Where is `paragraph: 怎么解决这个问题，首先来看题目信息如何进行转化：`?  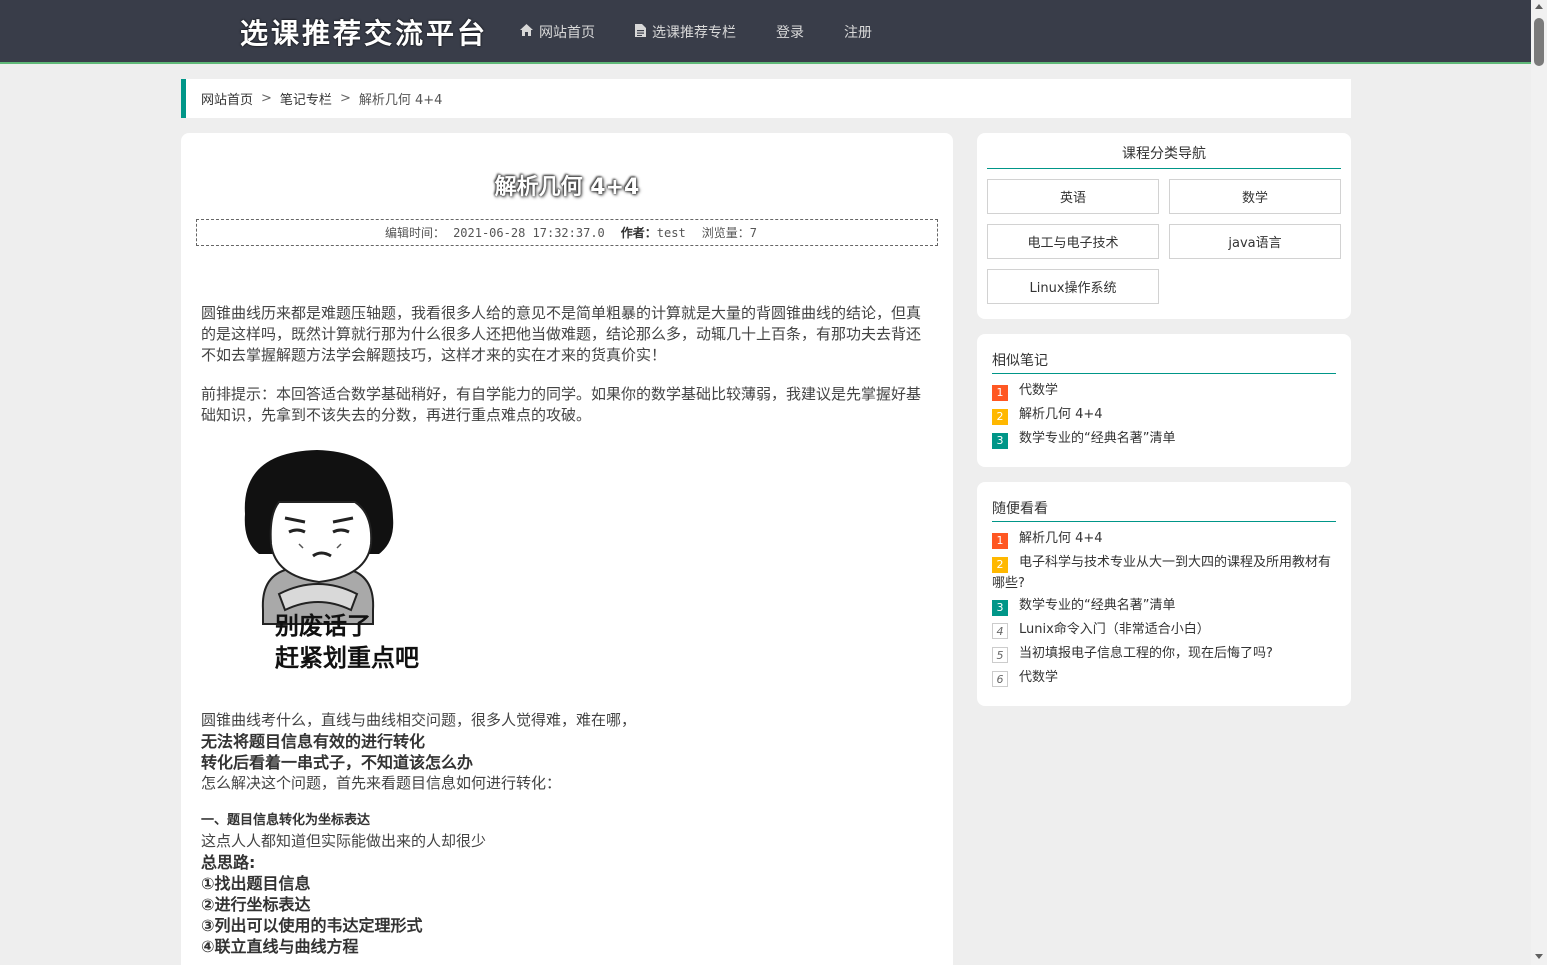
paragraph: 怎么解决这个问题，首先来看题目信息如何进行转化： is located at coordinates (381, 783).